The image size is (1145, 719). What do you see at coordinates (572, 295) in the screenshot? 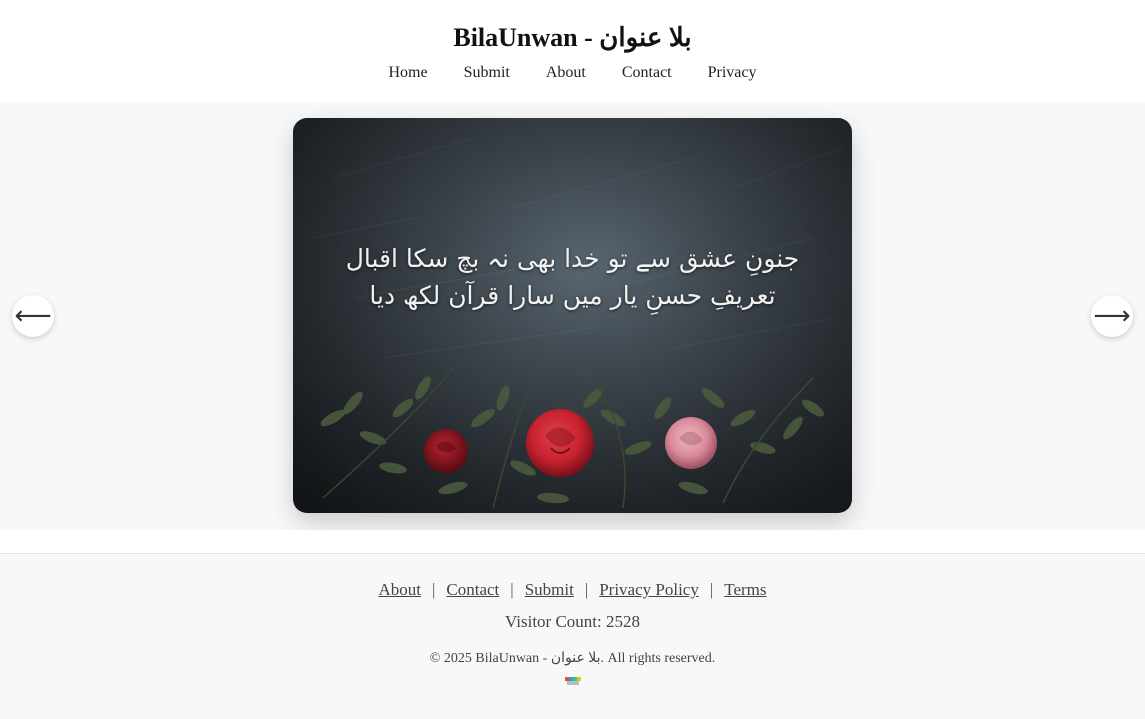
I see `poem-line-2: تعریفِ حسنِ یار میں سارا قرآن لکھ دیا` at bounding box center [572, 295].